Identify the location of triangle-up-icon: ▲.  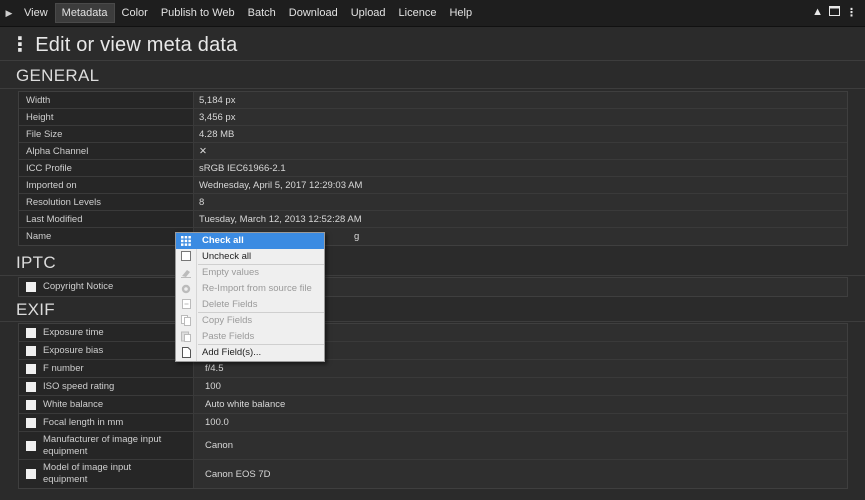
(817, 12).